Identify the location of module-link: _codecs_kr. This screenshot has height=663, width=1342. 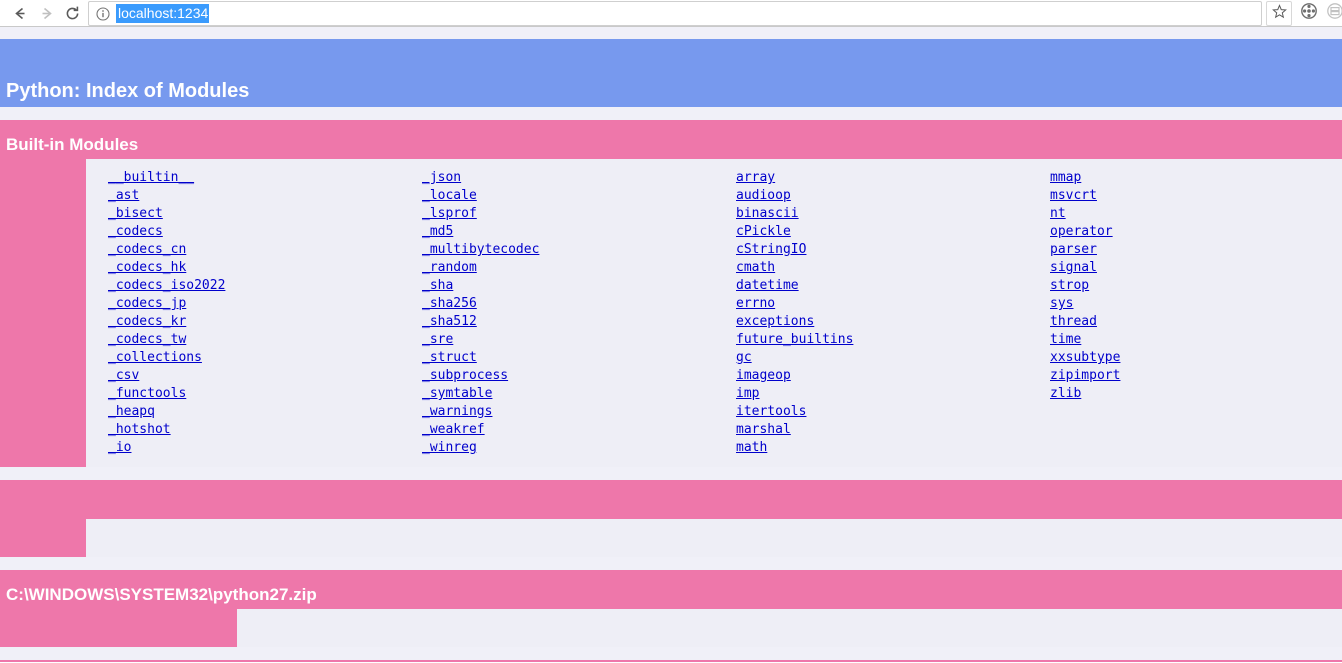
(254, 322).